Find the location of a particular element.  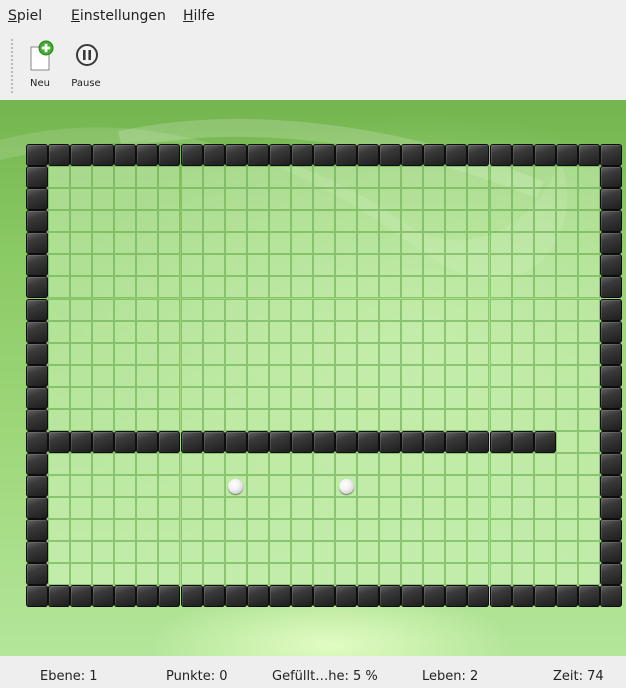

new-game-button: Neu is located at coordinates (40, 67).